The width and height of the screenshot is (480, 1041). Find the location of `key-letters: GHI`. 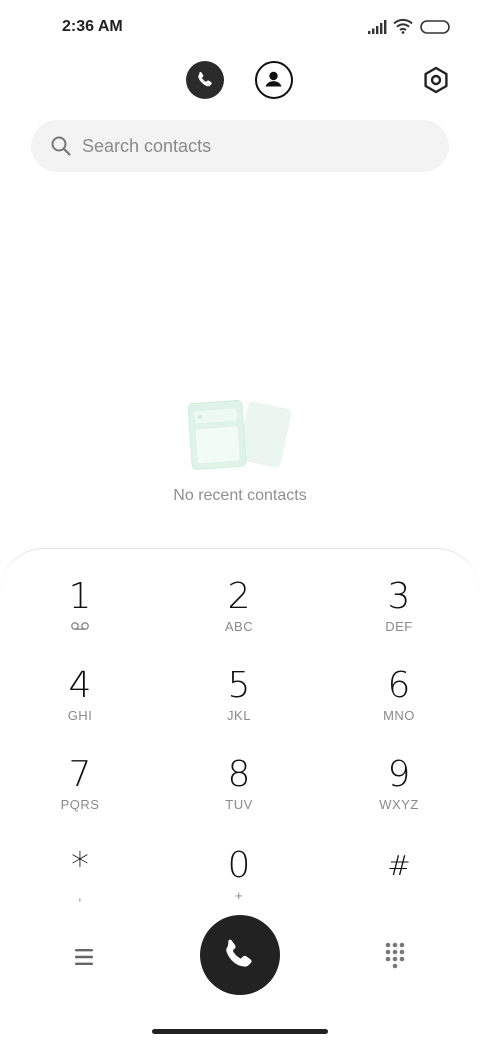

key-letters: GHI is located at coordinates (80, 715).